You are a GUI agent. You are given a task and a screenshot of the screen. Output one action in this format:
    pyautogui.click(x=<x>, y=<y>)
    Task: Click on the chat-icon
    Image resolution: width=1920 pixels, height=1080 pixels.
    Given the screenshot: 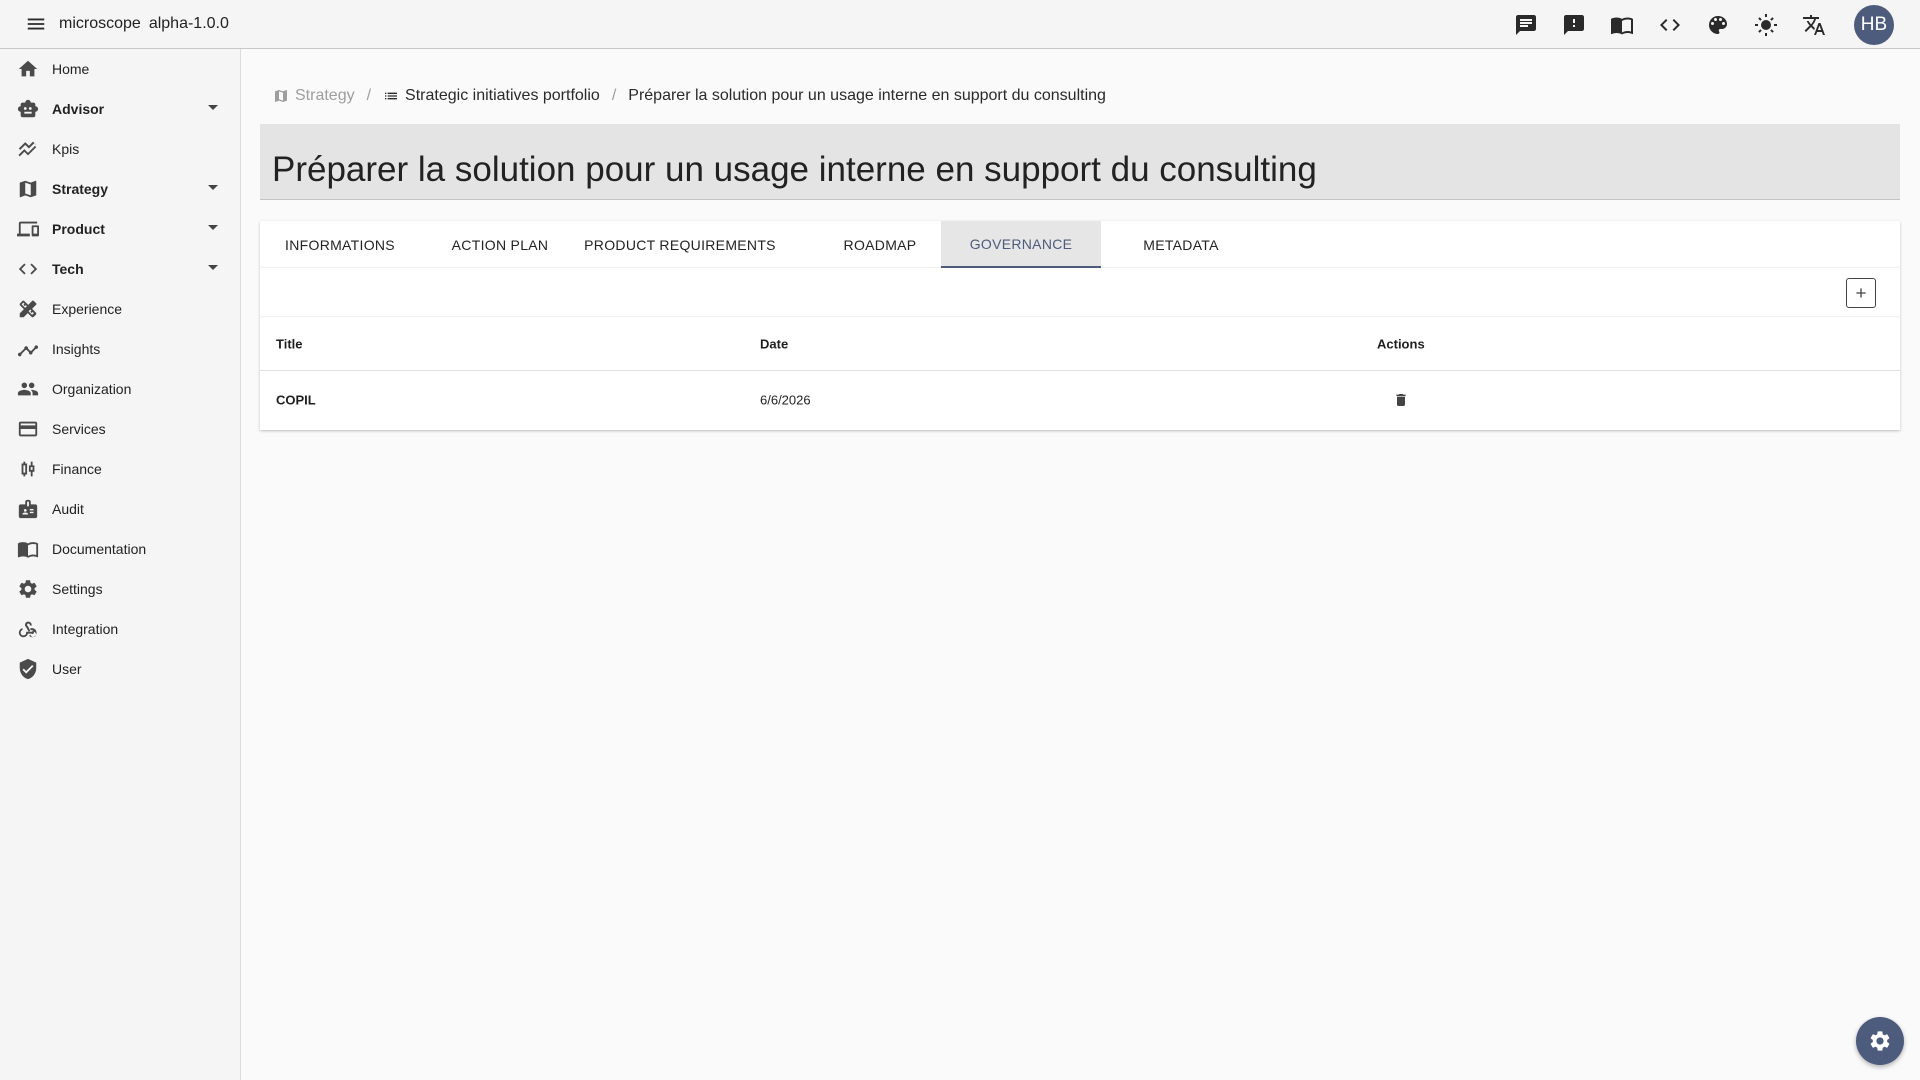 What is the action you would take?
    pyautogui.click(x=1526, y=24)
    